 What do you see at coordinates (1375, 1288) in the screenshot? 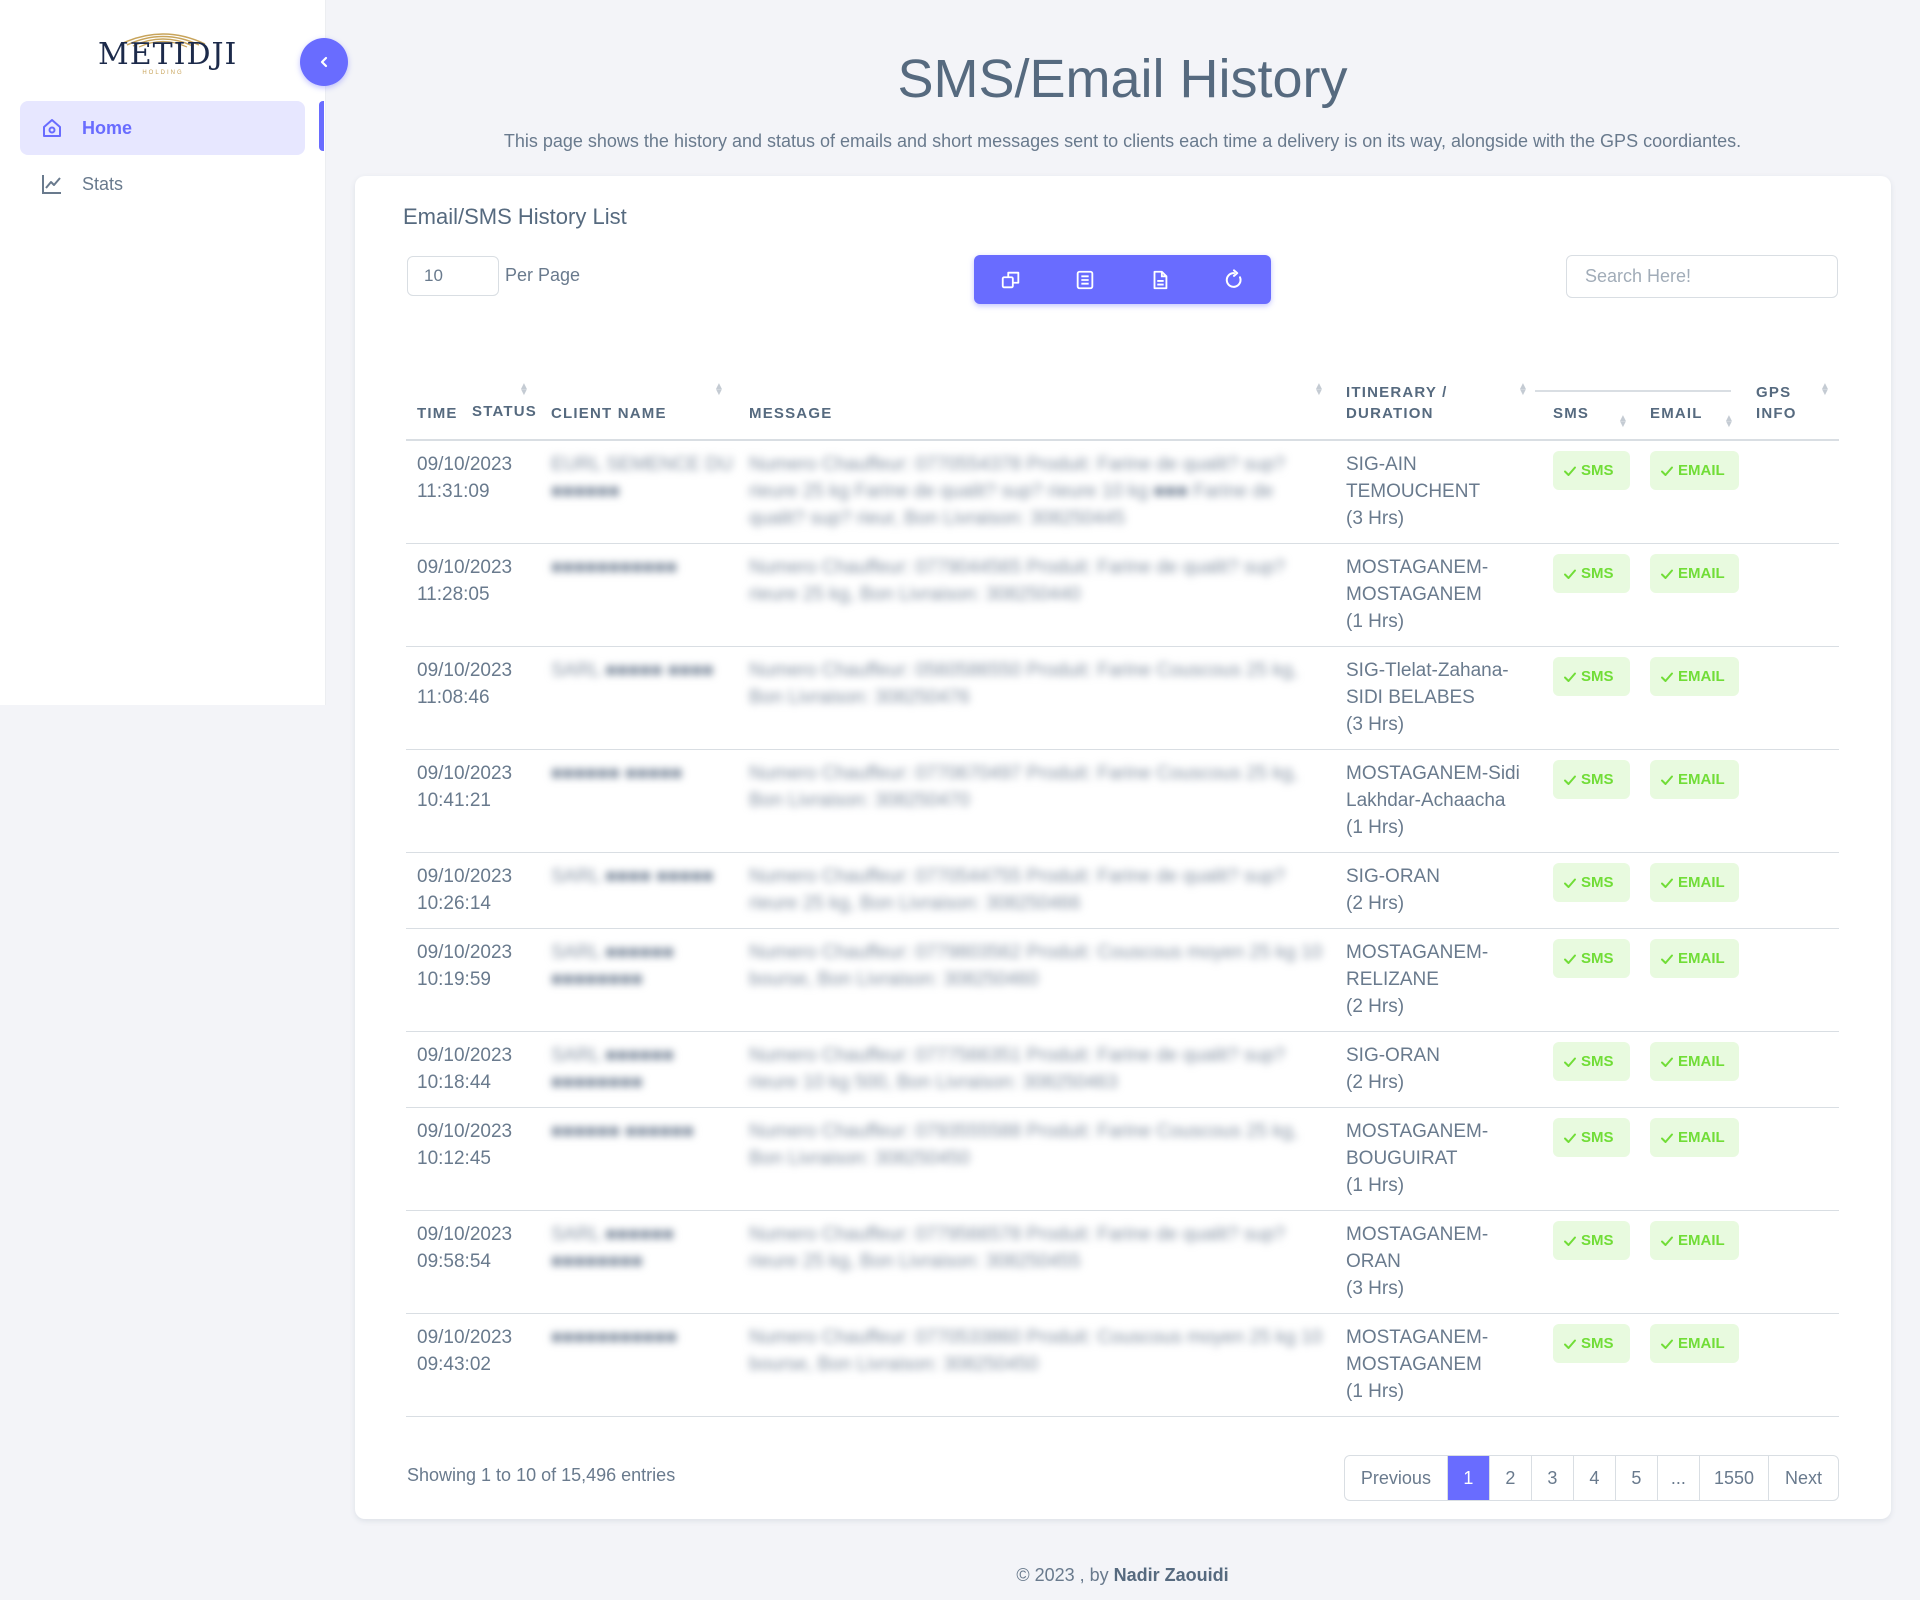
I see `itinerary-line: (3 Hrs)` at bounding box center [1375, 1288].